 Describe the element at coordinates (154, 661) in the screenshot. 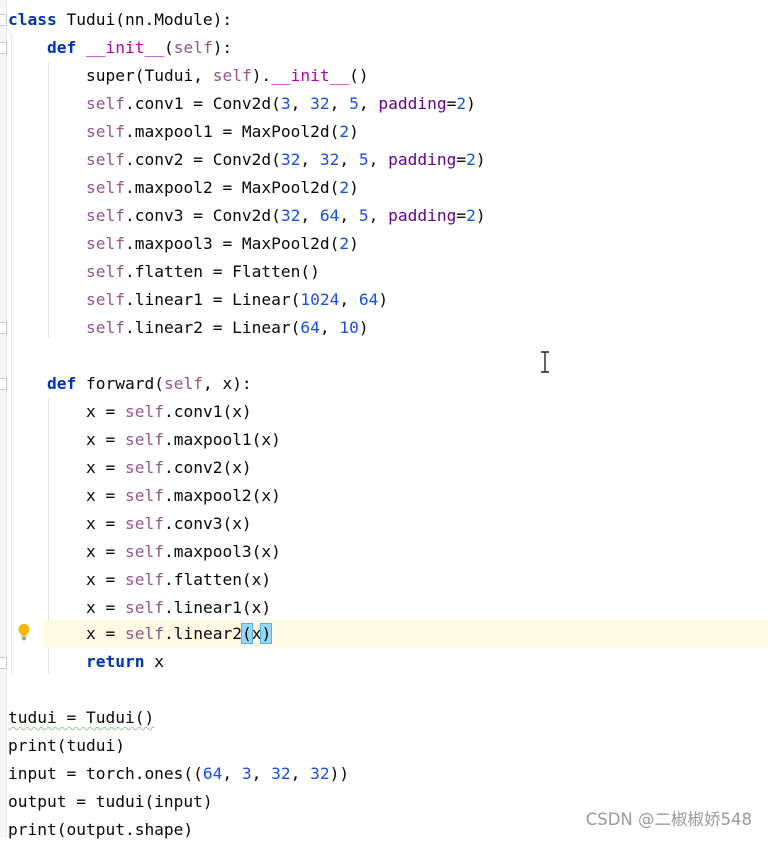

I see `code-text: x` at that location.